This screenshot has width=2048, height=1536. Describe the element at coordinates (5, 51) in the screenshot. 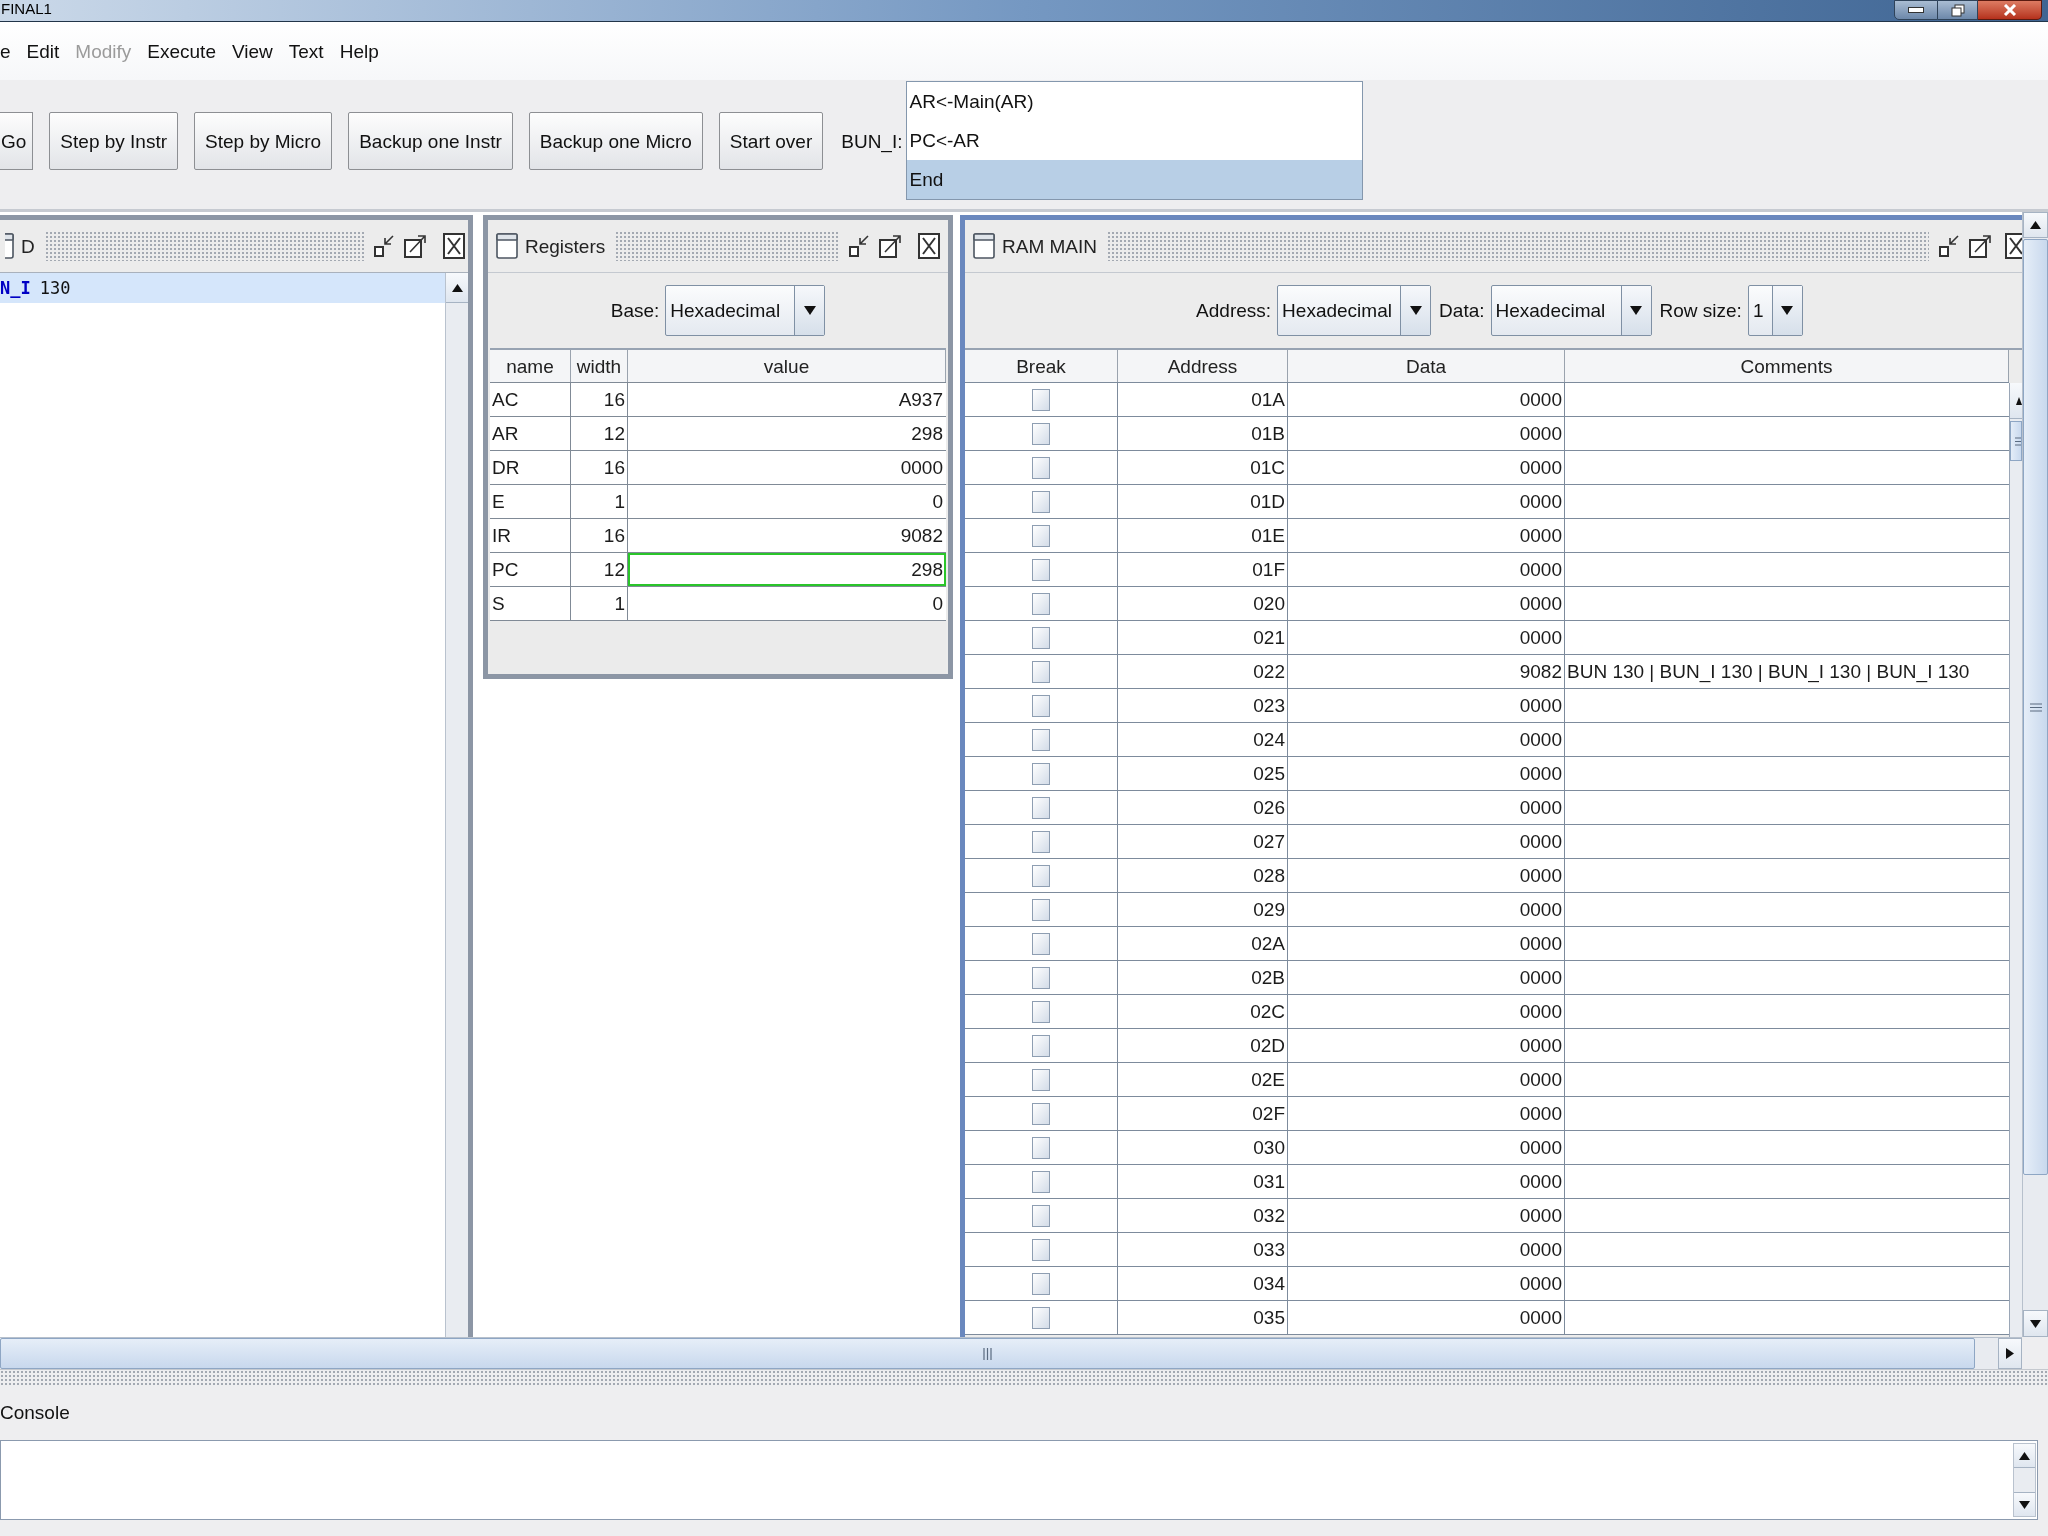

I see `menu-item: e` at that location.